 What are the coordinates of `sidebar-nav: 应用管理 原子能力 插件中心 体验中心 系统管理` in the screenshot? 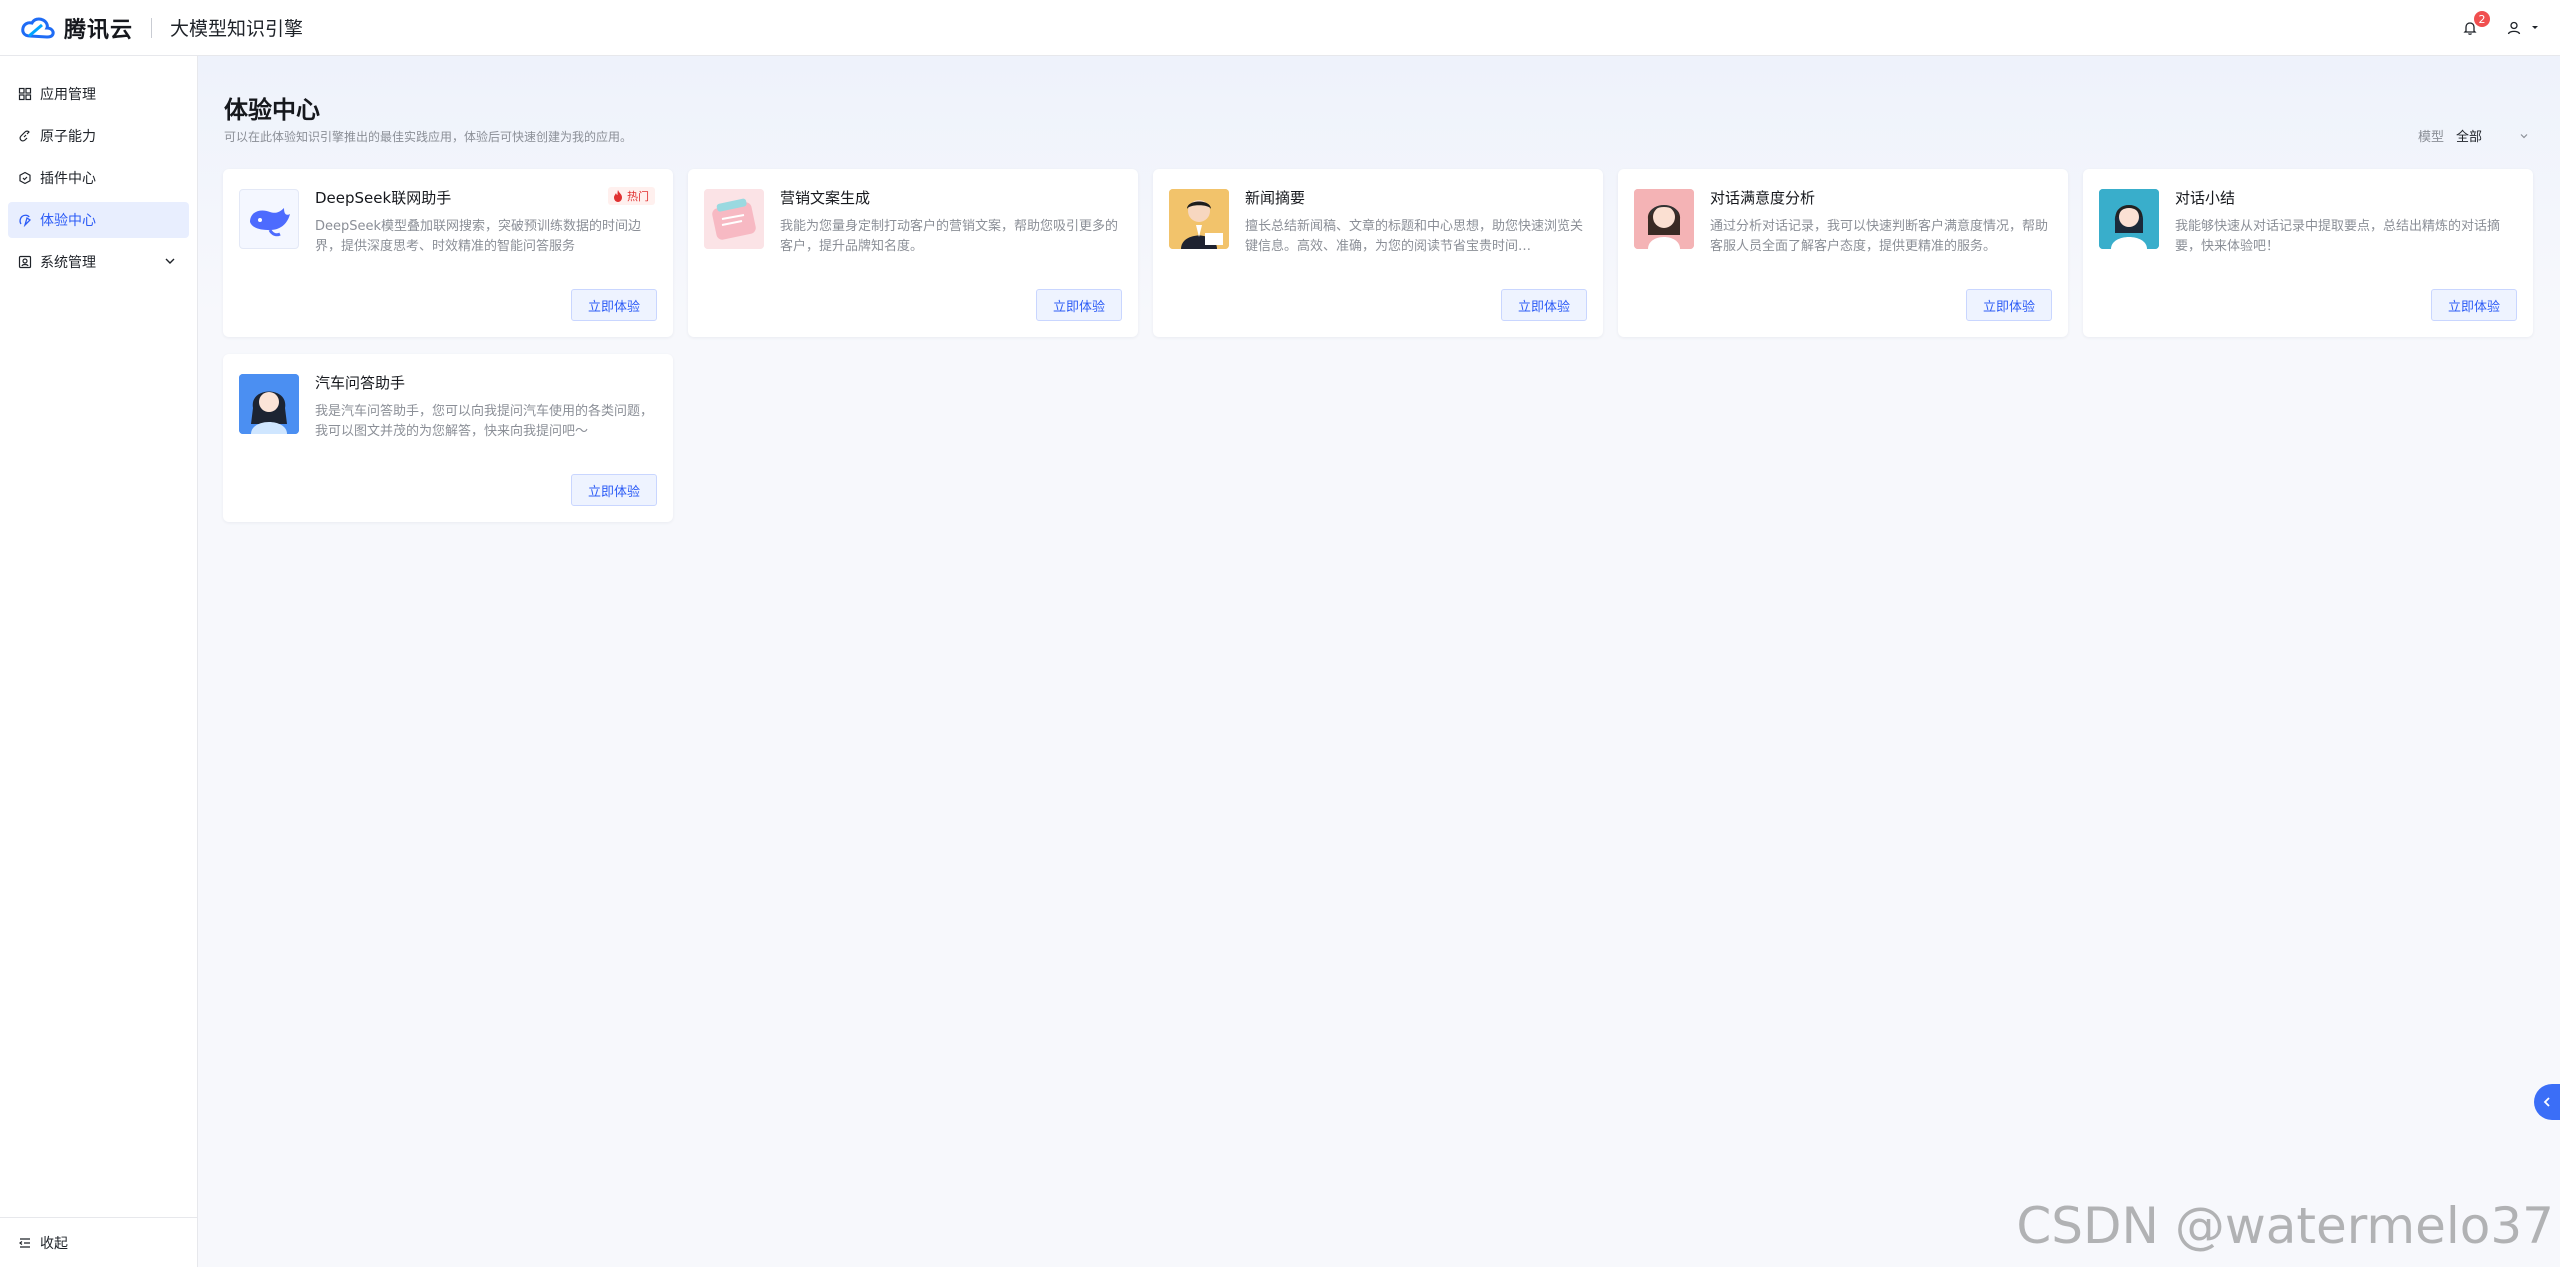 It's located at (98, 168).